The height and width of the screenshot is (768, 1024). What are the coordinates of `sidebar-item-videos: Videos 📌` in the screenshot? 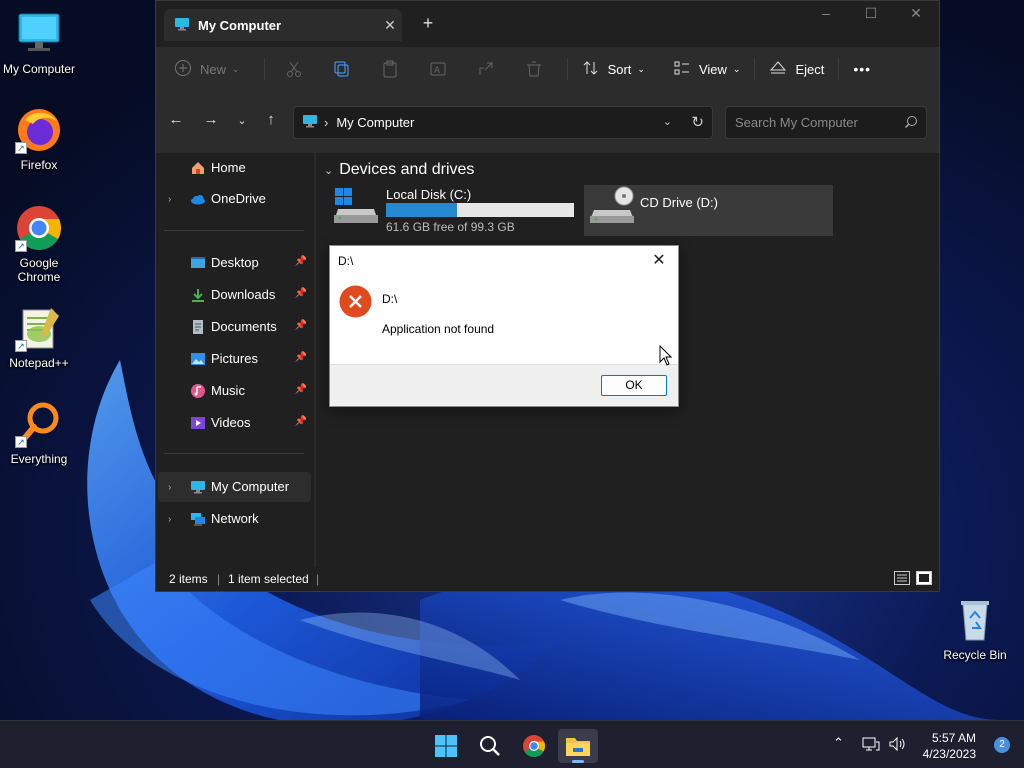 It's located at (234, 423).